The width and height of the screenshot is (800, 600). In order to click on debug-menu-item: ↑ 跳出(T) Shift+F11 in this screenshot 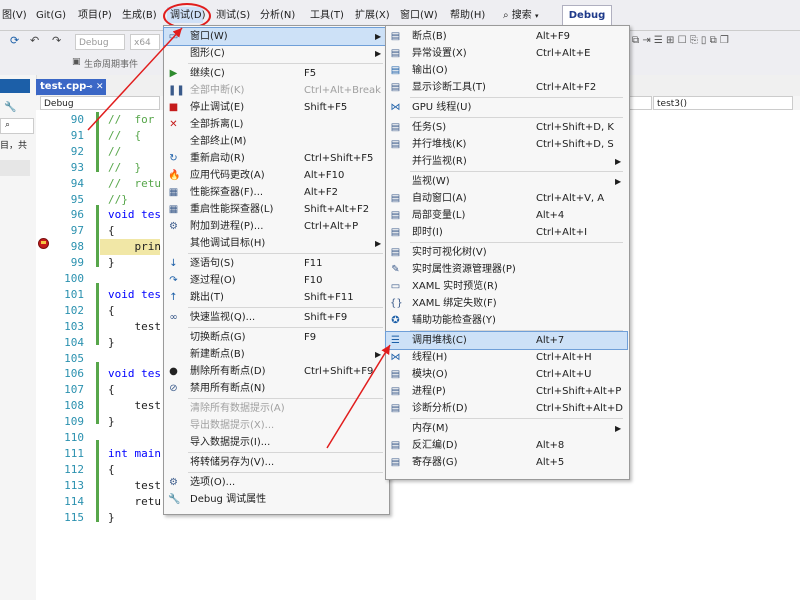, I will do `click(275, 297)`.